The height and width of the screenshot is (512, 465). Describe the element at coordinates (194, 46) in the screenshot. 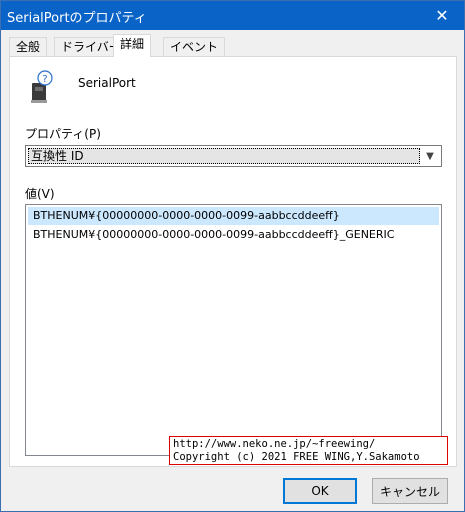

I see `tab-events: イベント` at that location.